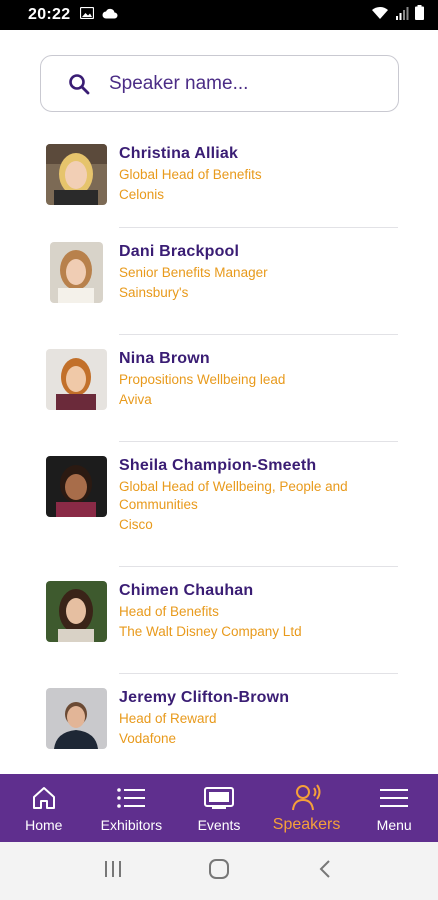  What do you see at coordinates (204, 697) in the screenshot?
I see `speaker-name: Jeremy Clifton-Brown` at bounding box center [204, 697].